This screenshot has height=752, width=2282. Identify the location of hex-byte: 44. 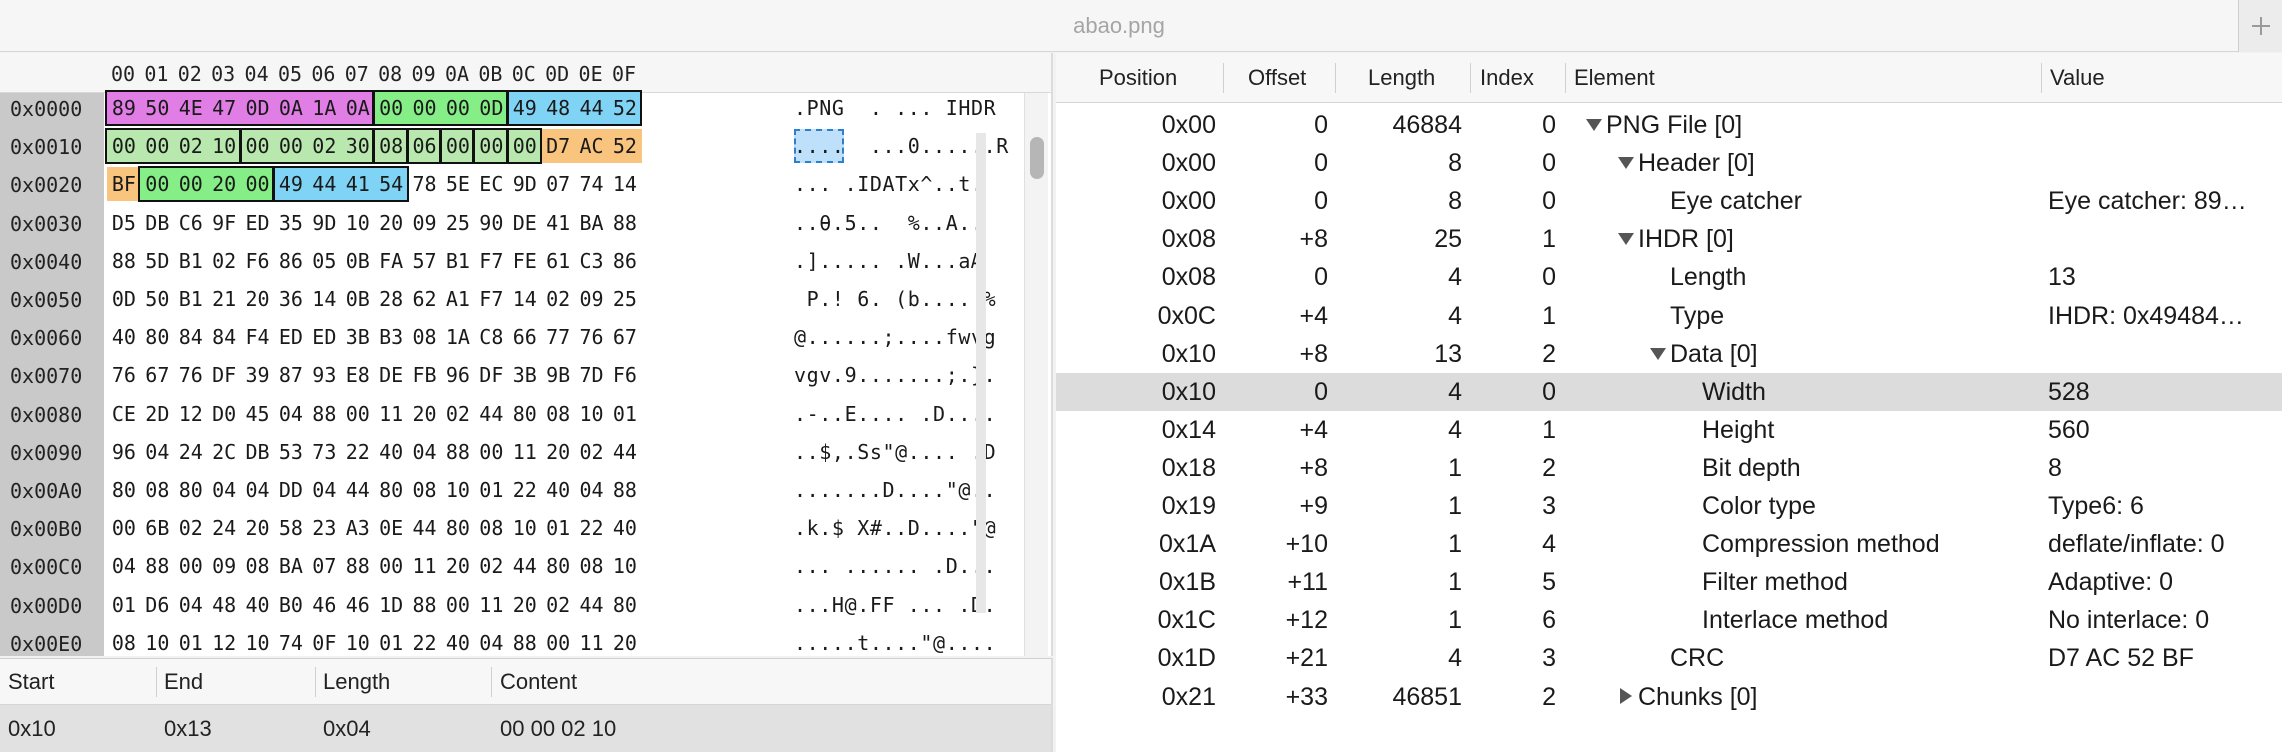
(591, 108).